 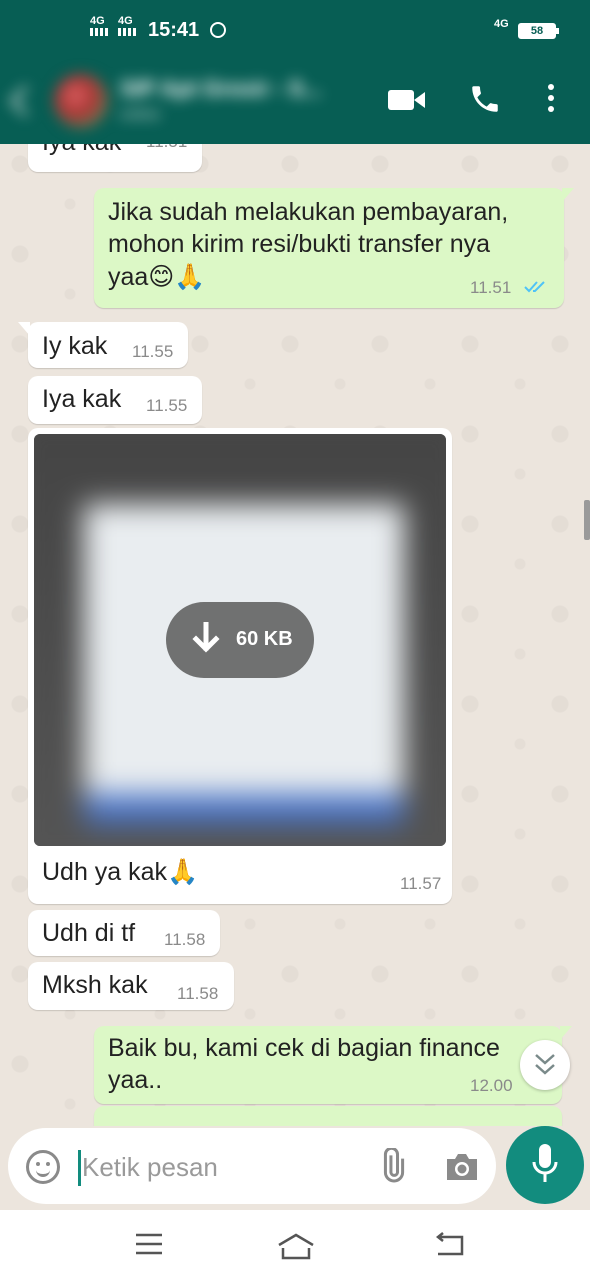 I want to click on contact-avatar, so click(x=81, y=101).